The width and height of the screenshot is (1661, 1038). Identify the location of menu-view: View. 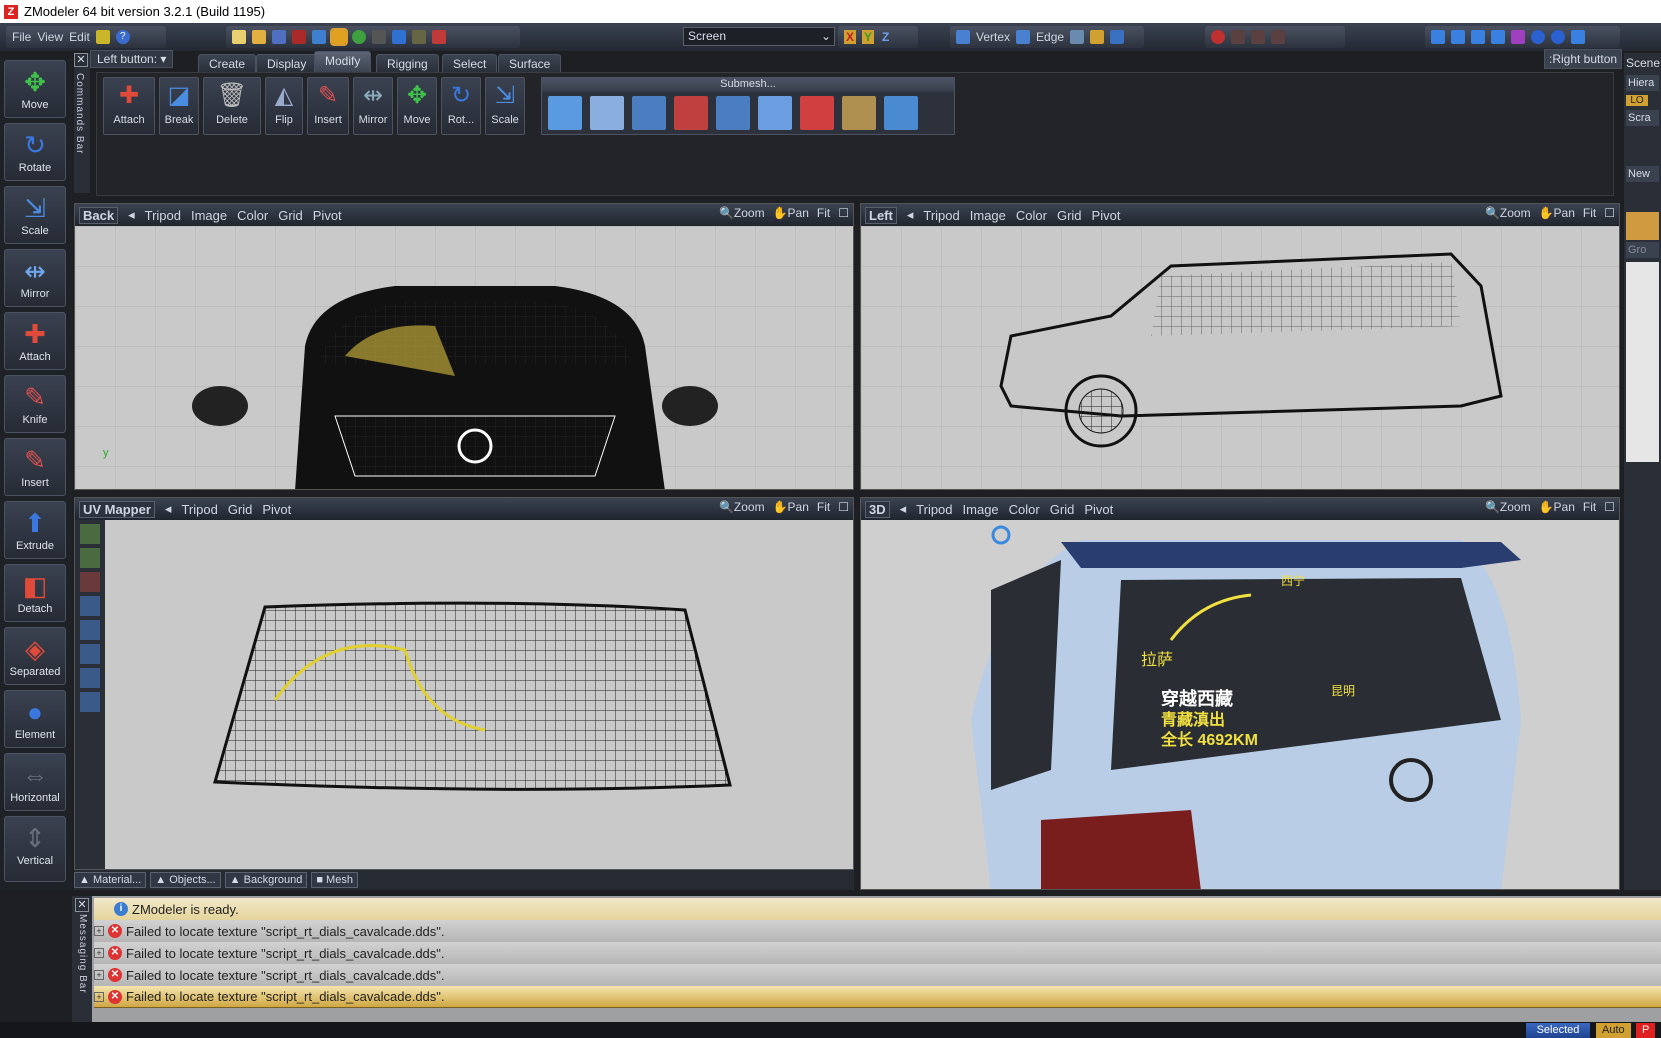
(50, 37).